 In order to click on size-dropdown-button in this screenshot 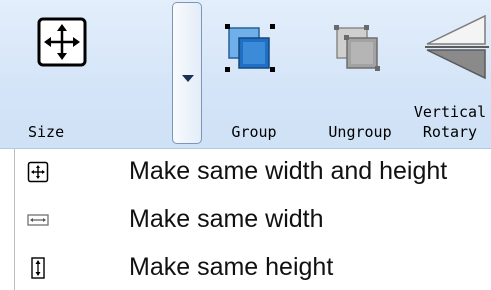, I will do `click(187, 73)`.